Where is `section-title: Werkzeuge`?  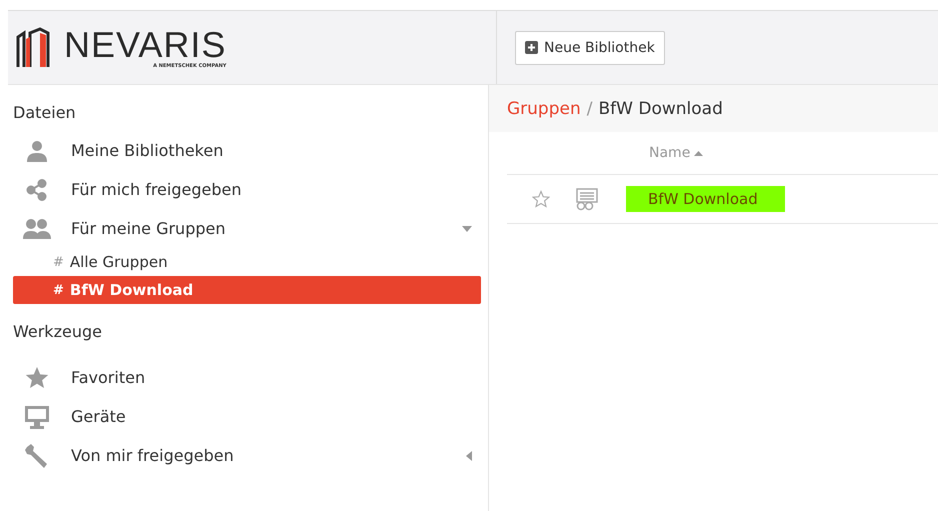
section-title: Werkzeuge is located at coordinates (58, 332).